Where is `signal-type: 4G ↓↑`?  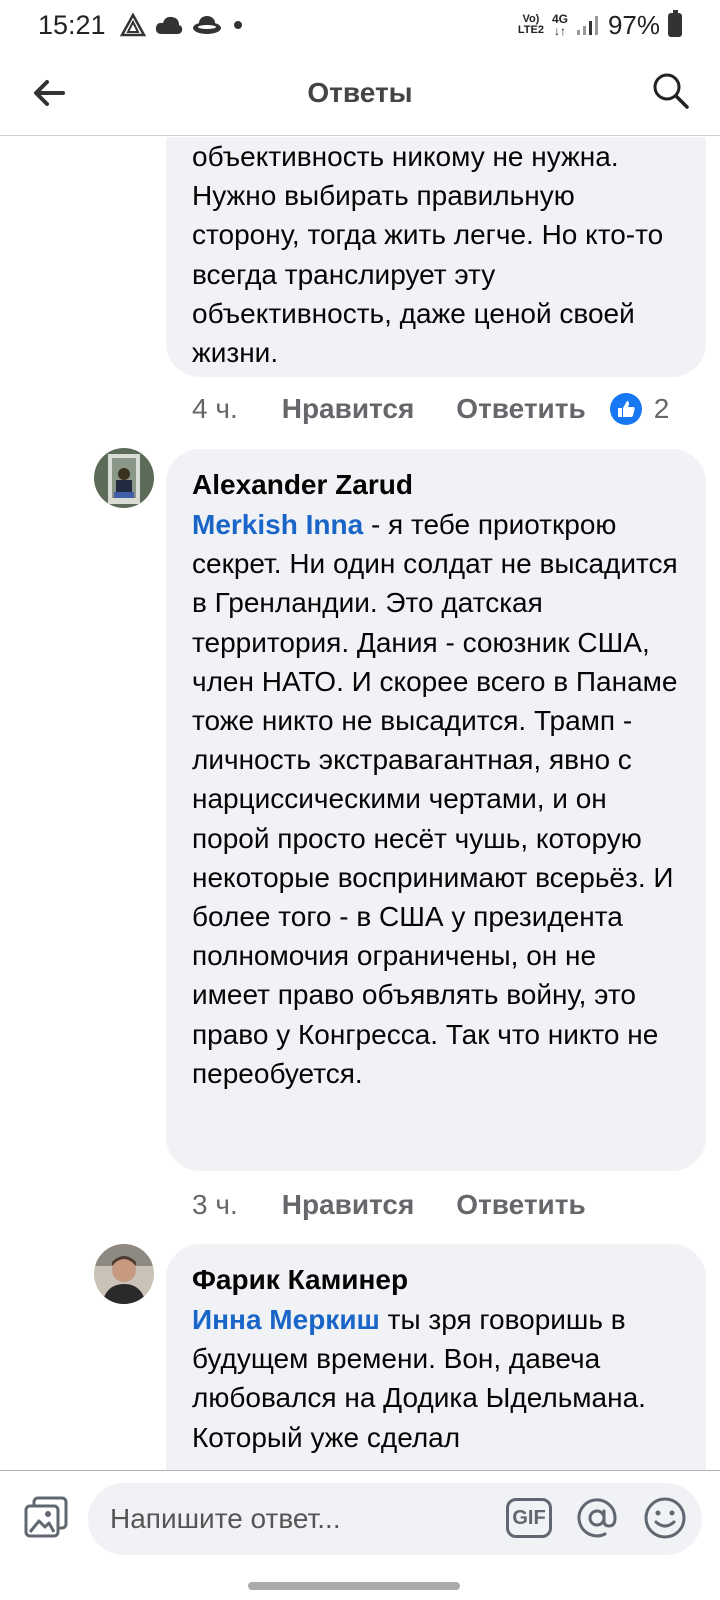
signal-type: 4G ↓↑ is located at coordinates (559, 24).